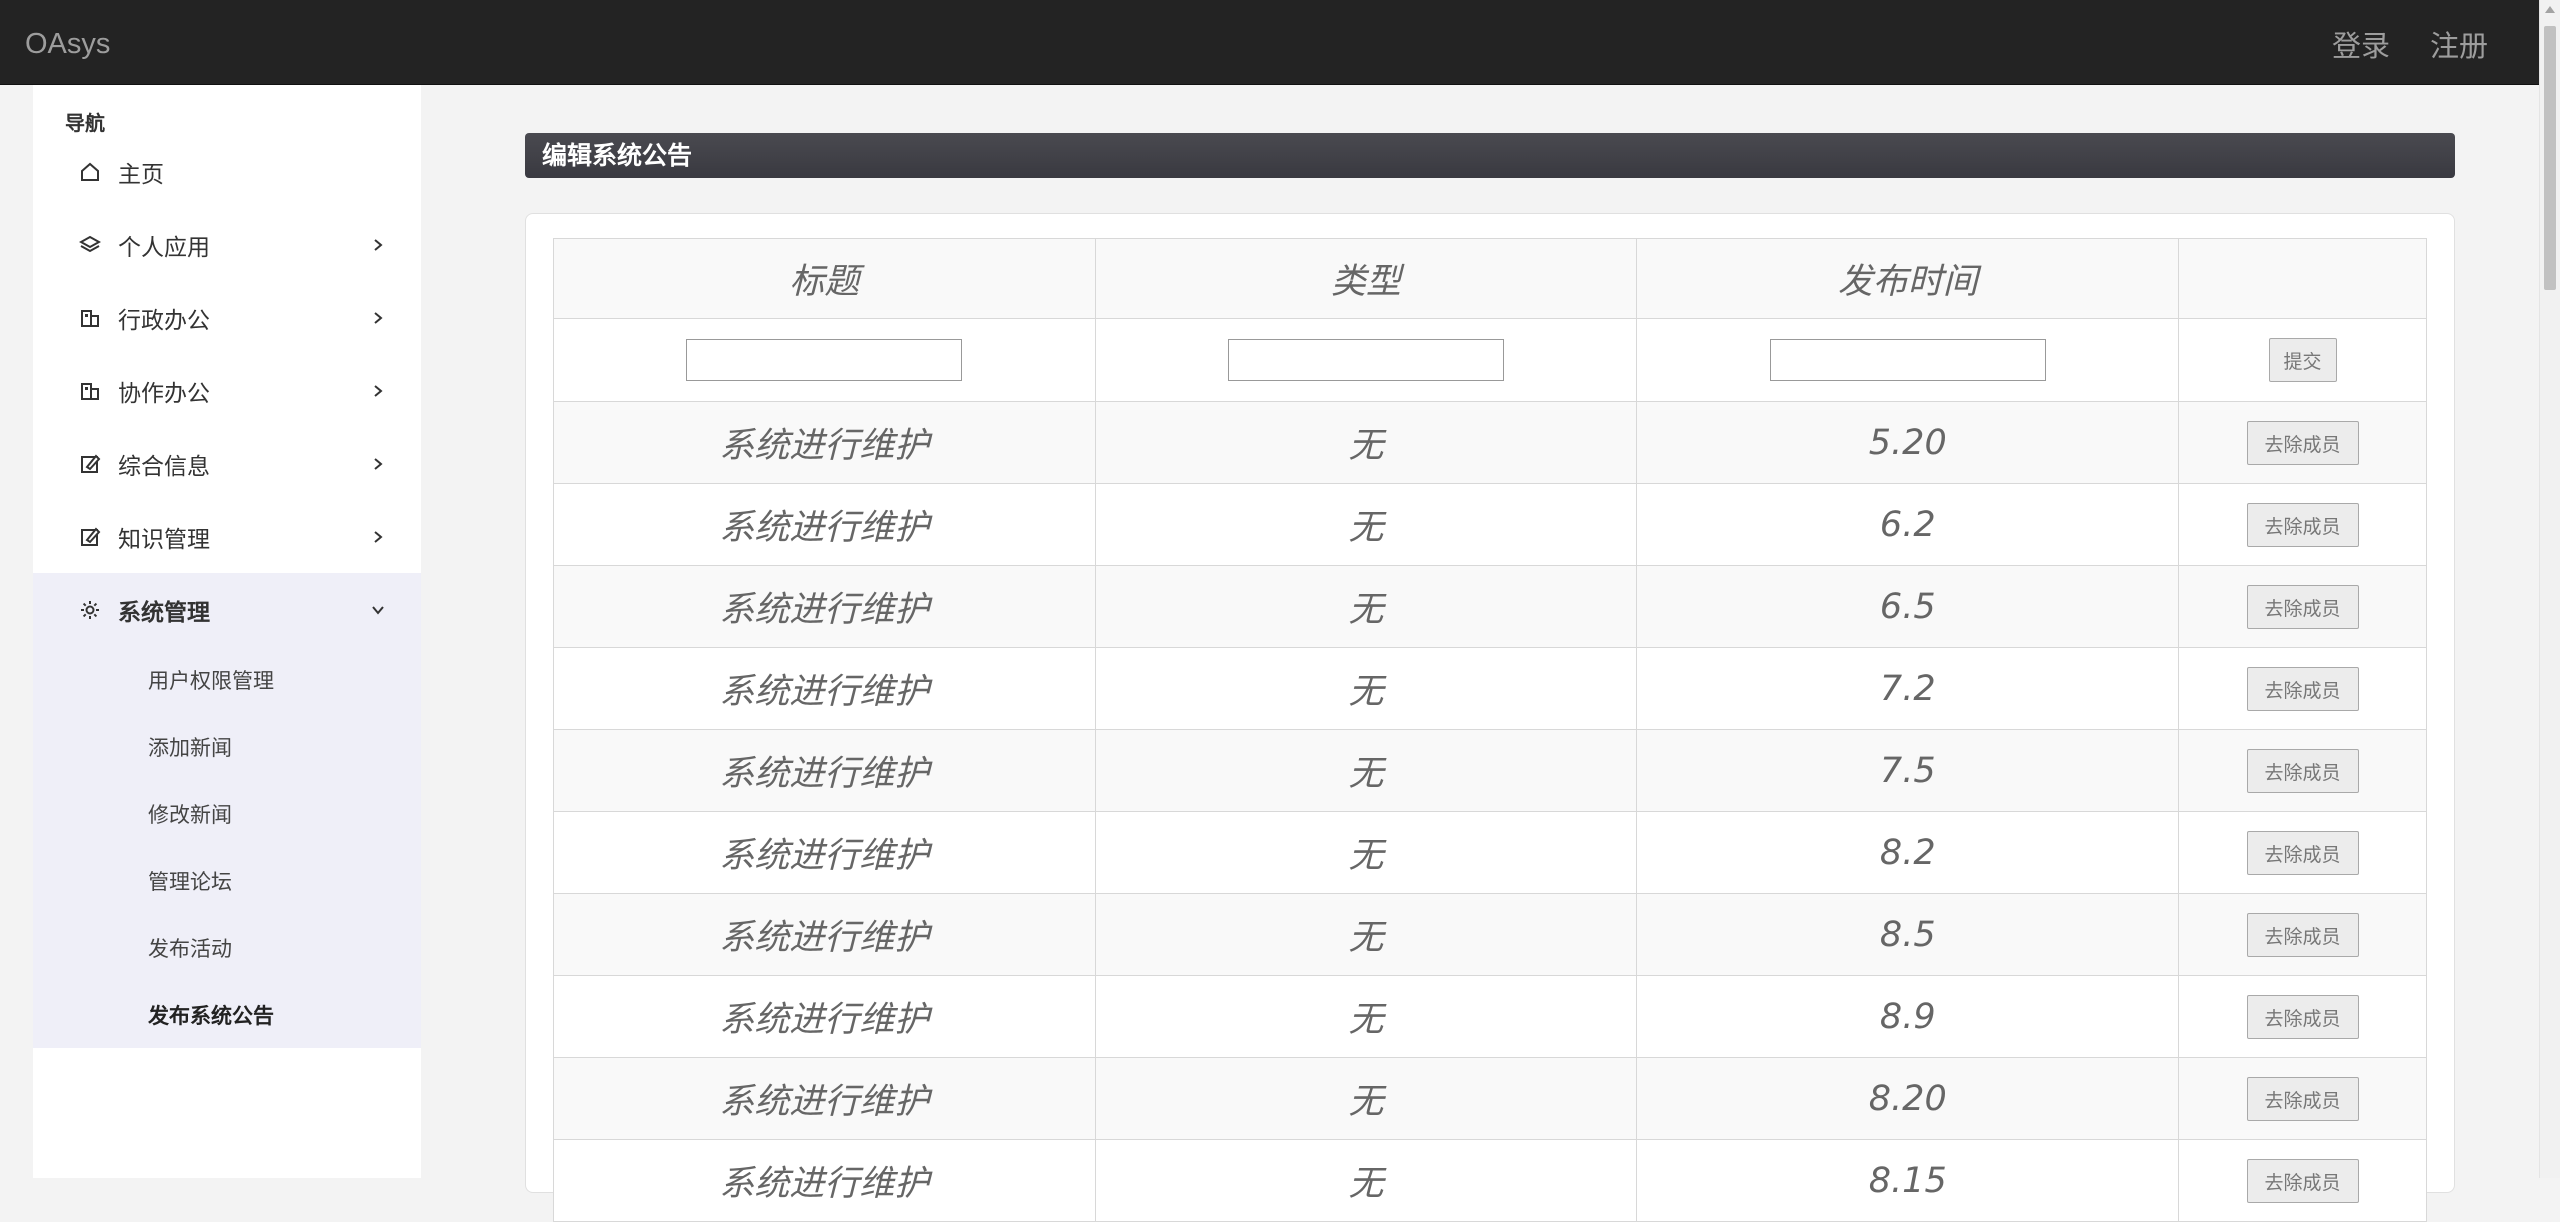 The width and height of the screenshot is (2560, 1222). Describe the element at coordinates (1270, 42) in the screenshot. I see `top-navbar: OAsys 登录 注册` at that location.